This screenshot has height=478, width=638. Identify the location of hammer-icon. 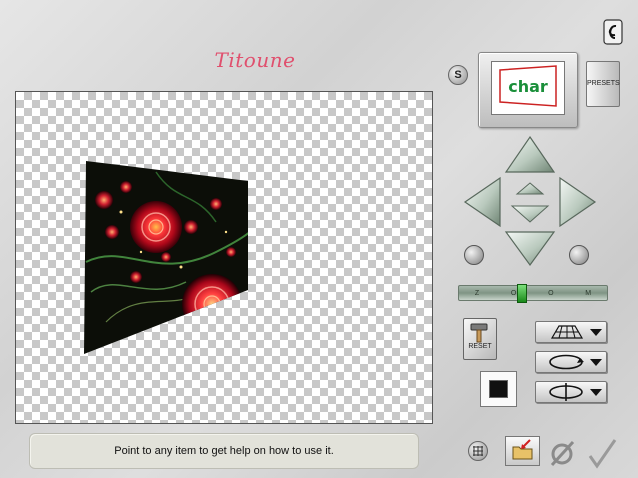
(479, 333).